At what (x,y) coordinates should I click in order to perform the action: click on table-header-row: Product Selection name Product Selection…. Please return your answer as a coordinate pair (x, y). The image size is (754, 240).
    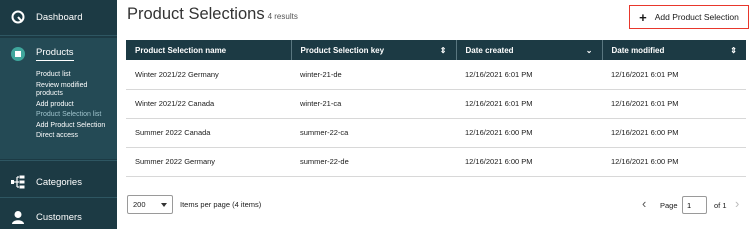
    Looking at the image, I should click on (436, 50).